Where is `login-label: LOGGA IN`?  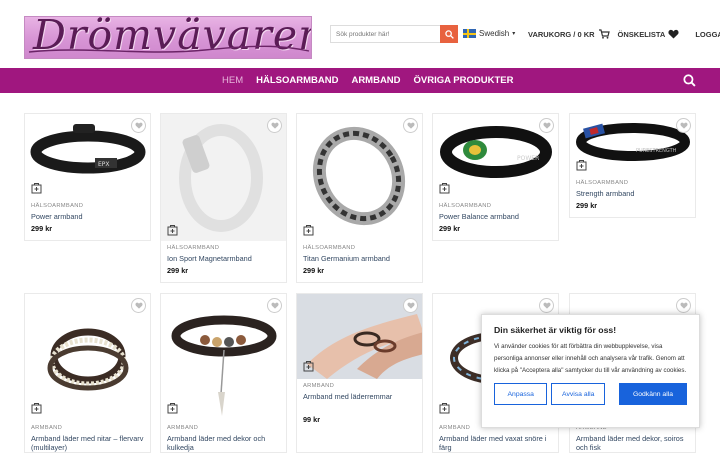
login-label: LOGGA IN is located at coordinates (707, 34).